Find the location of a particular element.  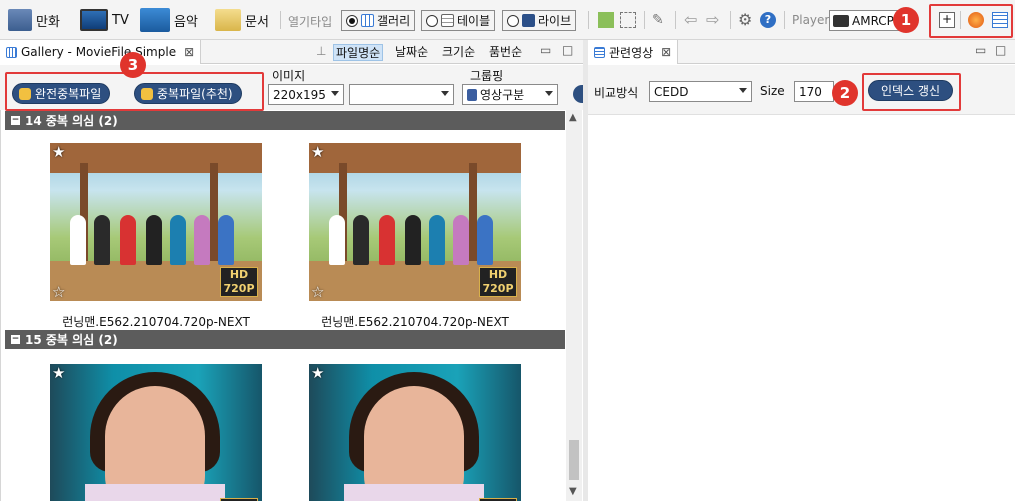

scroll-up-icon: ▲ is located at coordinates (573, 117).